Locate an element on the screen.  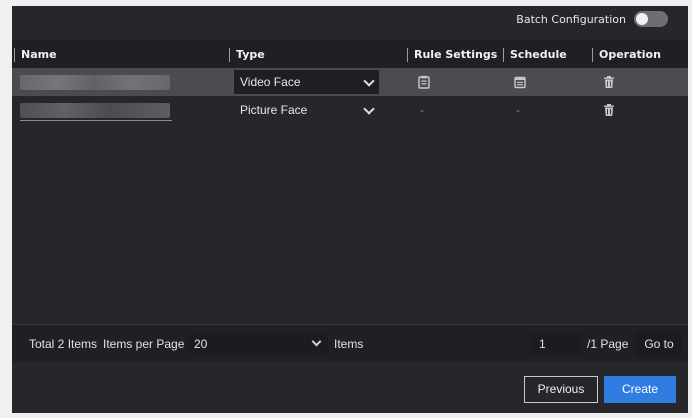
batch-configuration-toggle is located at coordinates (651, 19).